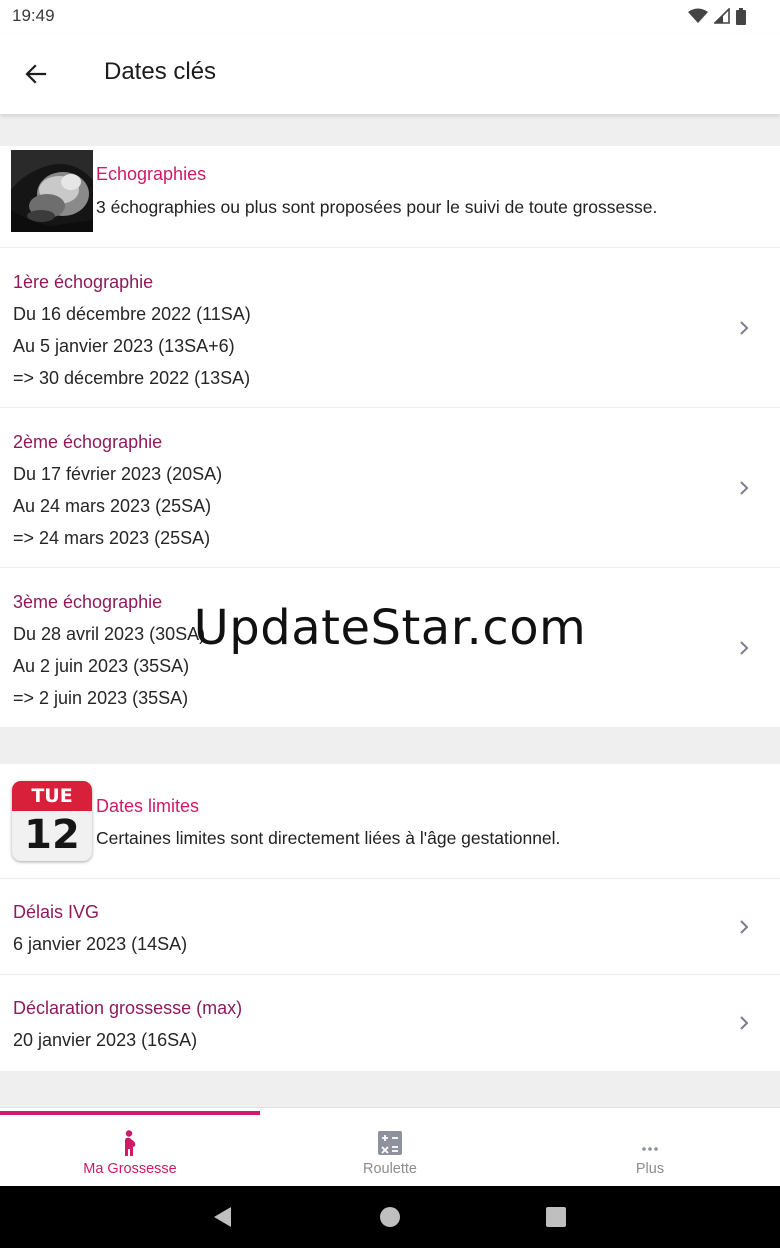  What do you see at coordinates (112, 538) in the screenshot?
I see `item-line: => 24 mars 2023 (25SA)` at bounding box center [112, 538].